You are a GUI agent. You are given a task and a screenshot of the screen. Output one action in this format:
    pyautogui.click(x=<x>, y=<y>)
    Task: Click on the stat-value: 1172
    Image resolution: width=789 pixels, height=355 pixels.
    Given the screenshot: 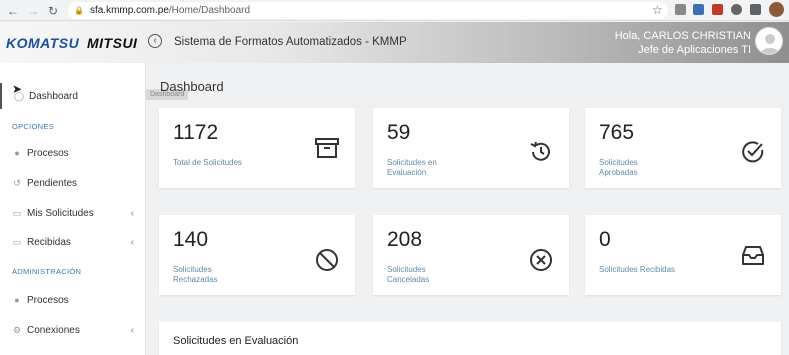 What is the action you would take?
    pyautogui.click(x=196, y=132)
    